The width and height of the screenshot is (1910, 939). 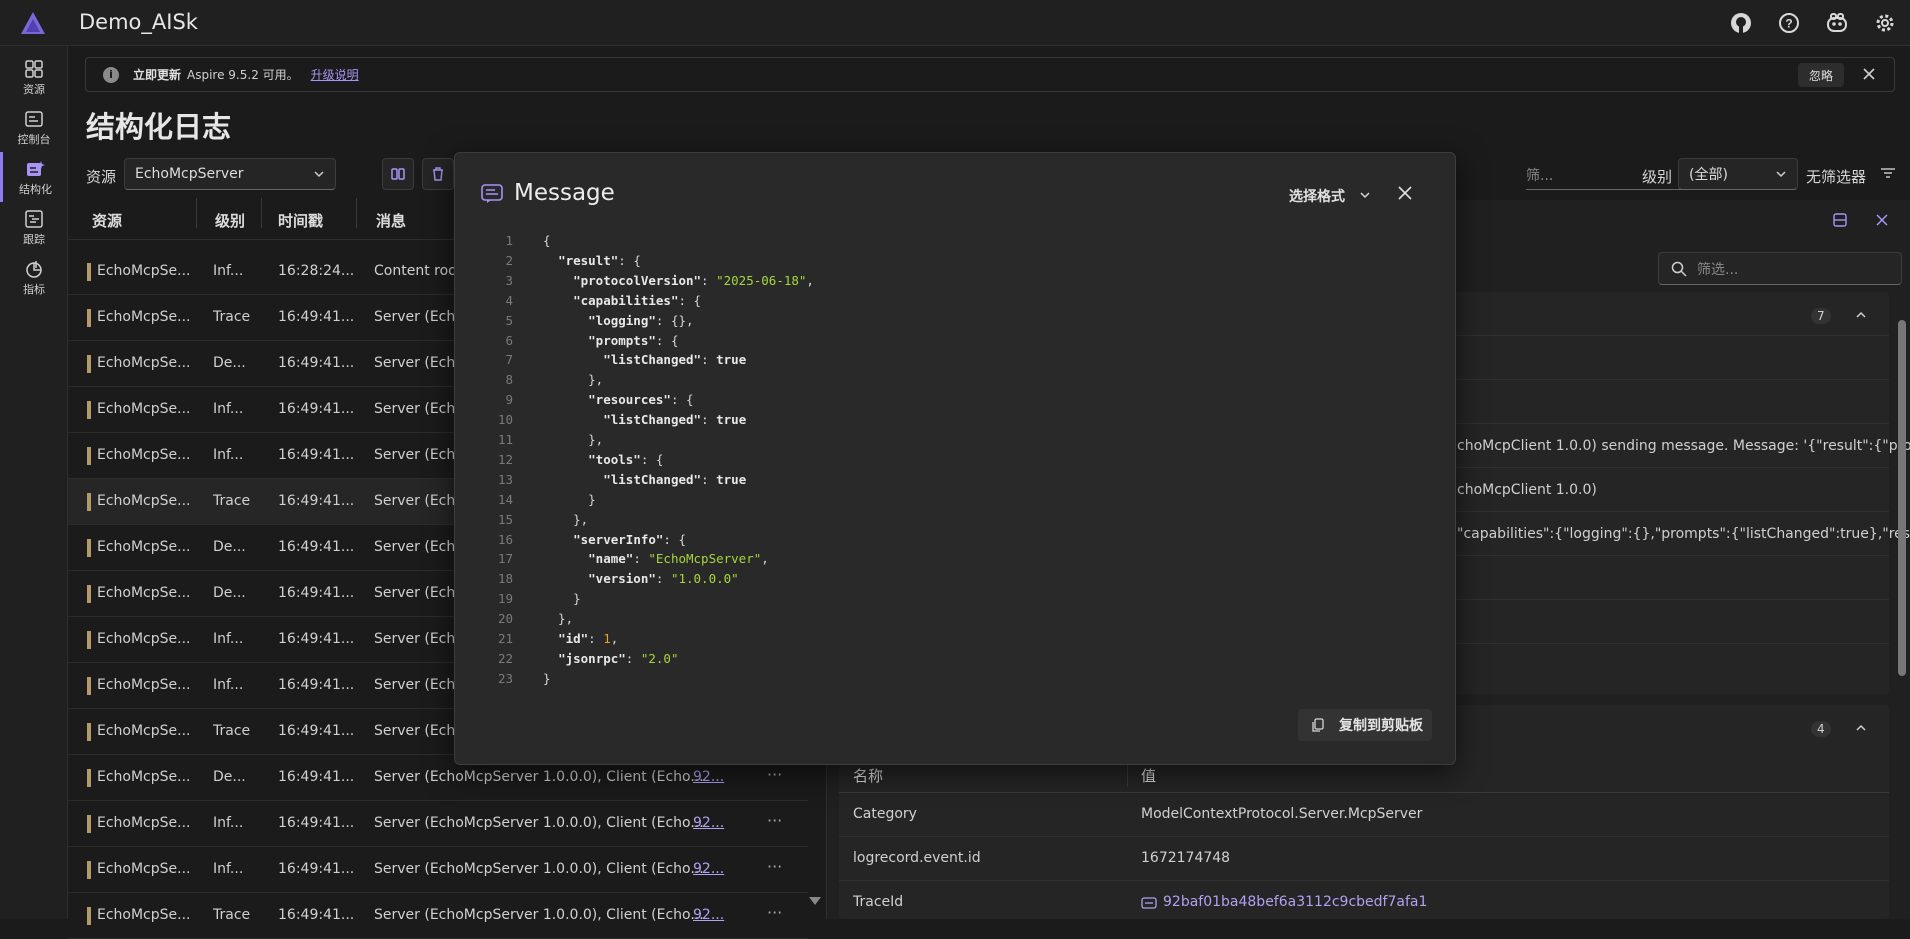 I want to click on sidebar-item-resources: 资源, so click(x=34, y=77).